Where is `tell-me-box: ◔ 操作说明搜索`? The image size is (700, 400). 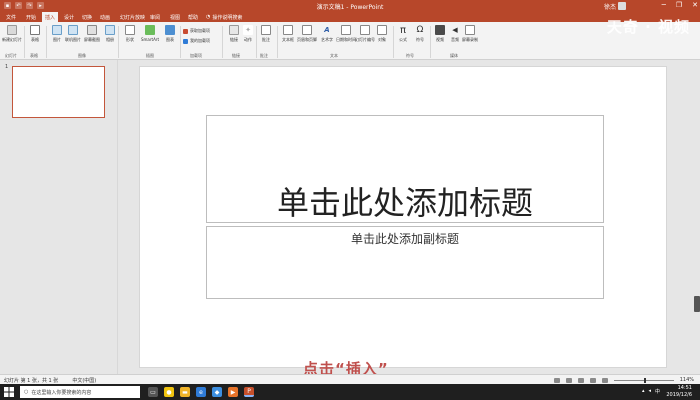
tell-me-box: ◔ 操作说明搜索 is located at coordinates (224, 17).